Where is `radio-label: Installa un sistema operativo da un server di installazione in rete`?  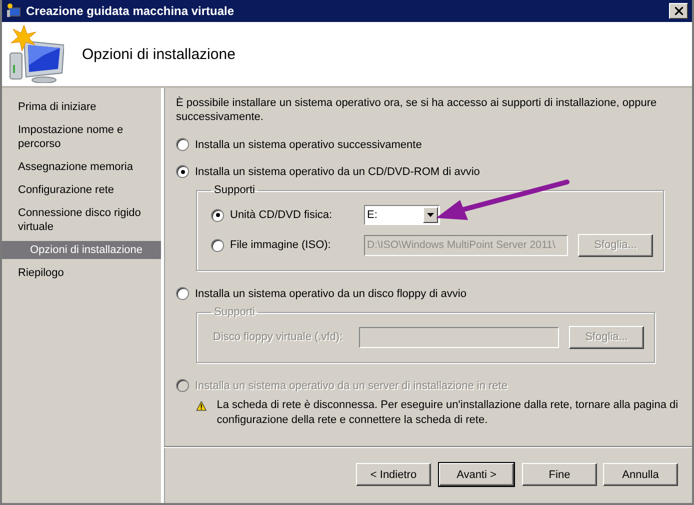
radio-label: Installa un sistema operativo da un server di installazione in rete is located at coordinates (351, 386).